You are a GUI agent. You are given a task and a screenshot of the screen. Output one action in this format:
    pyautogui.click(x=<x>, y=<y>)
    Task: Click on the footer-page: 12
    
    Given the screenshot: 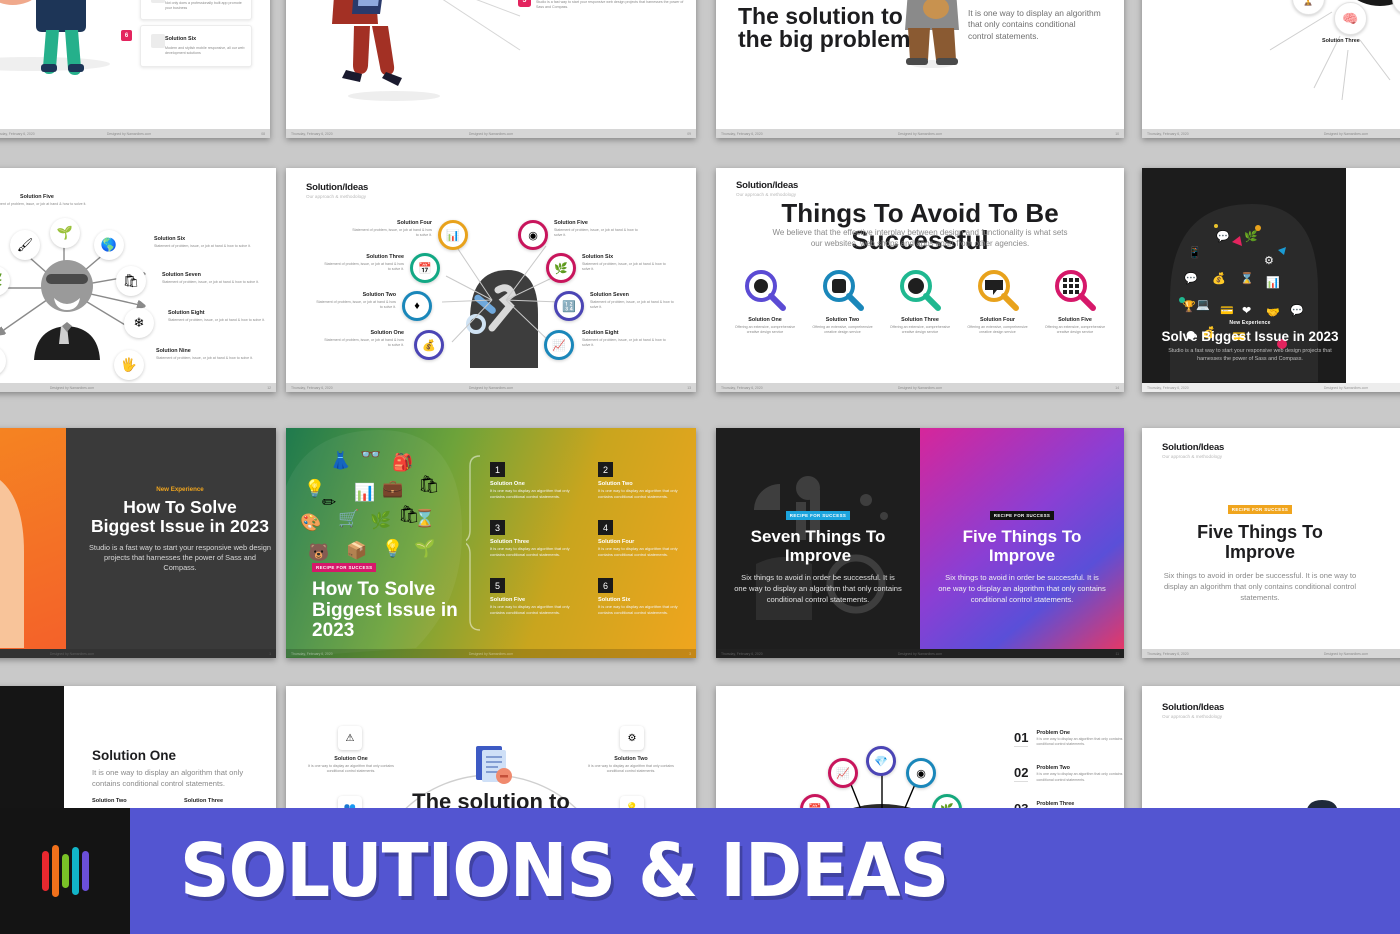 What is the action you would take?
    pyautogui.click(x=269, y=387)
    